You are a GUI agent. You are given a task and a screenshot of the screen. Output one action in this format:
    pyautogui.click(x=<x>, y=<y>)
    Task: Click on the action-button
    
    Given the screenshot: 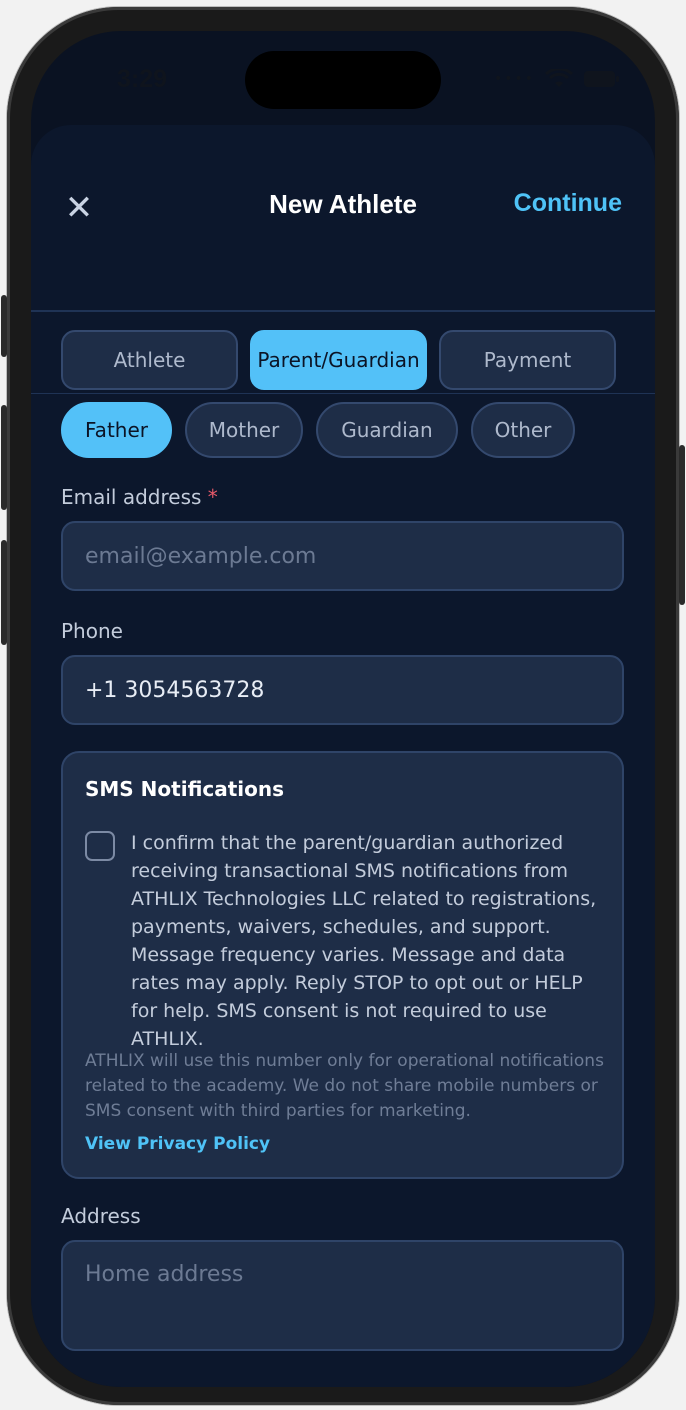 What is the action you would take?
    pyautogui.click(x=4, y=326)
    